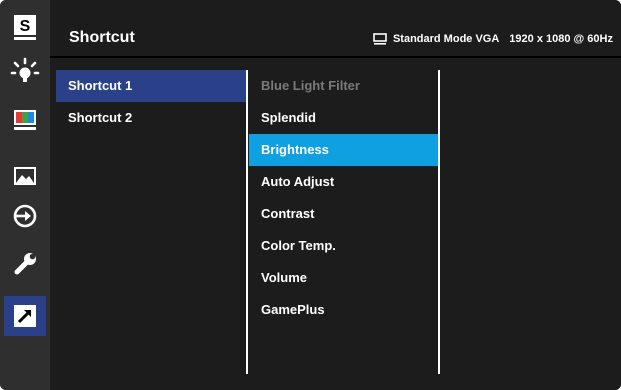 The image size is (621, 390). Describe the element at coordinates (151, 86) in the screenshot. I see `shortcut-1-item: Shortcut 1` at that location.